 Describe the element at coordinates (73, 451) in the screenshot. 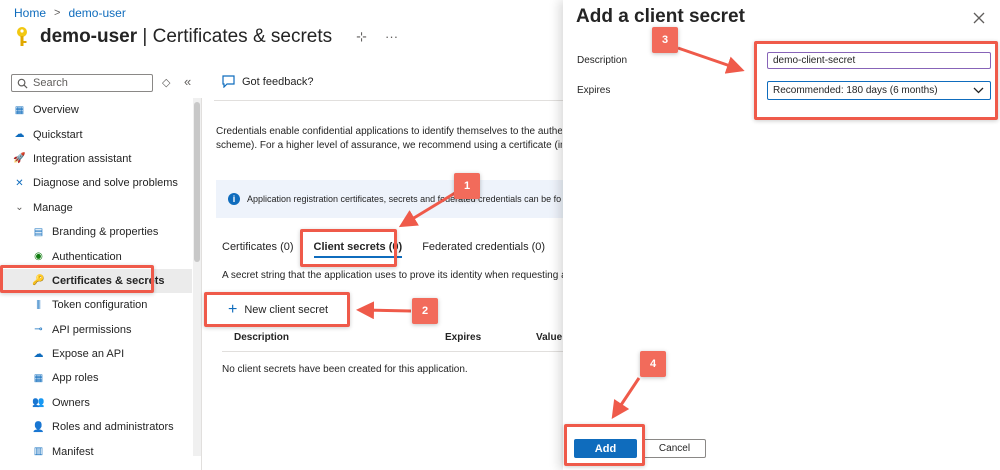

I see `sidebar-item-label: Manifest` at that location.